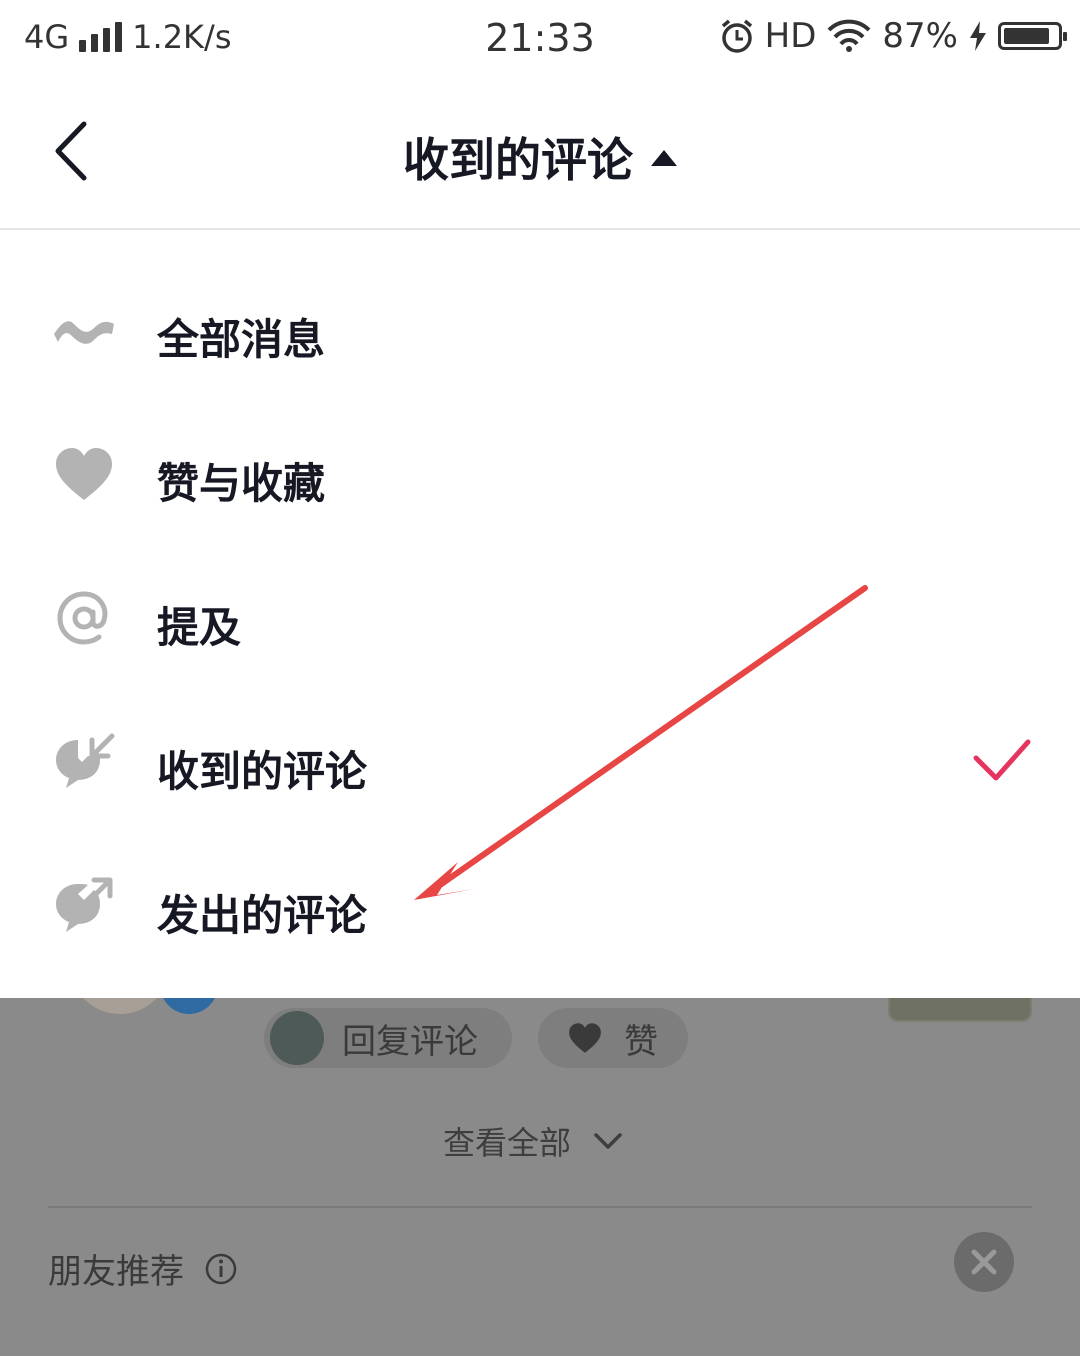  I want to click on page-title: 收到的评论, so click(518, 160).